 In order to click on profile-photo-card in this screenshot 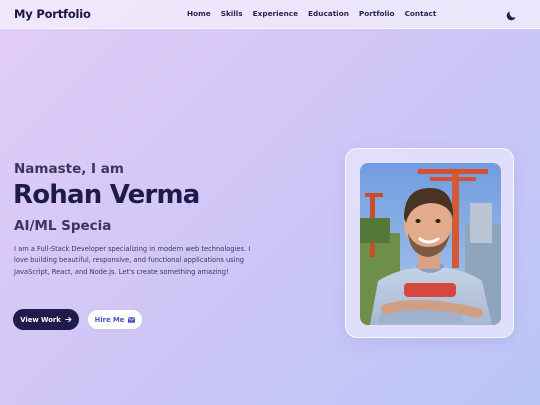, I will do `click(429, 243)`.